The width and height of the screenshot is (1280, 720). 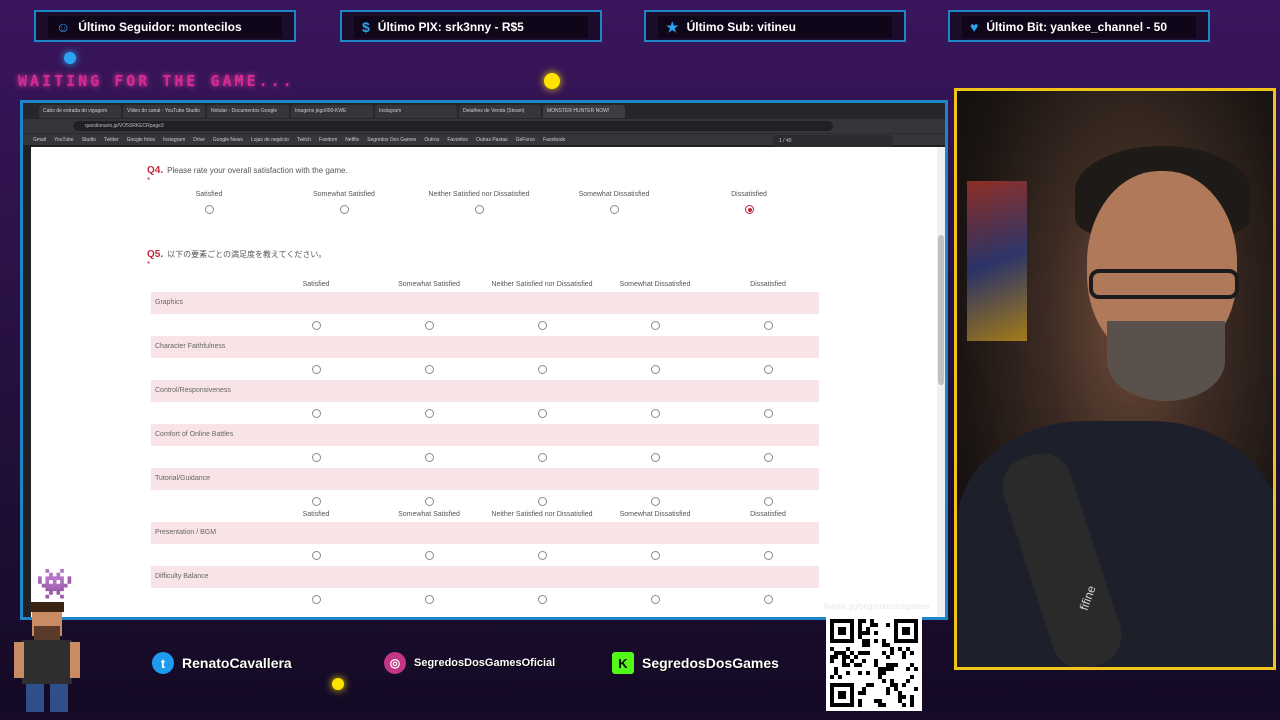 What do you see at coordinates (1164, 284) in the screenshot?
I see `streamer-glasses` at bounding box center [1164, 284].